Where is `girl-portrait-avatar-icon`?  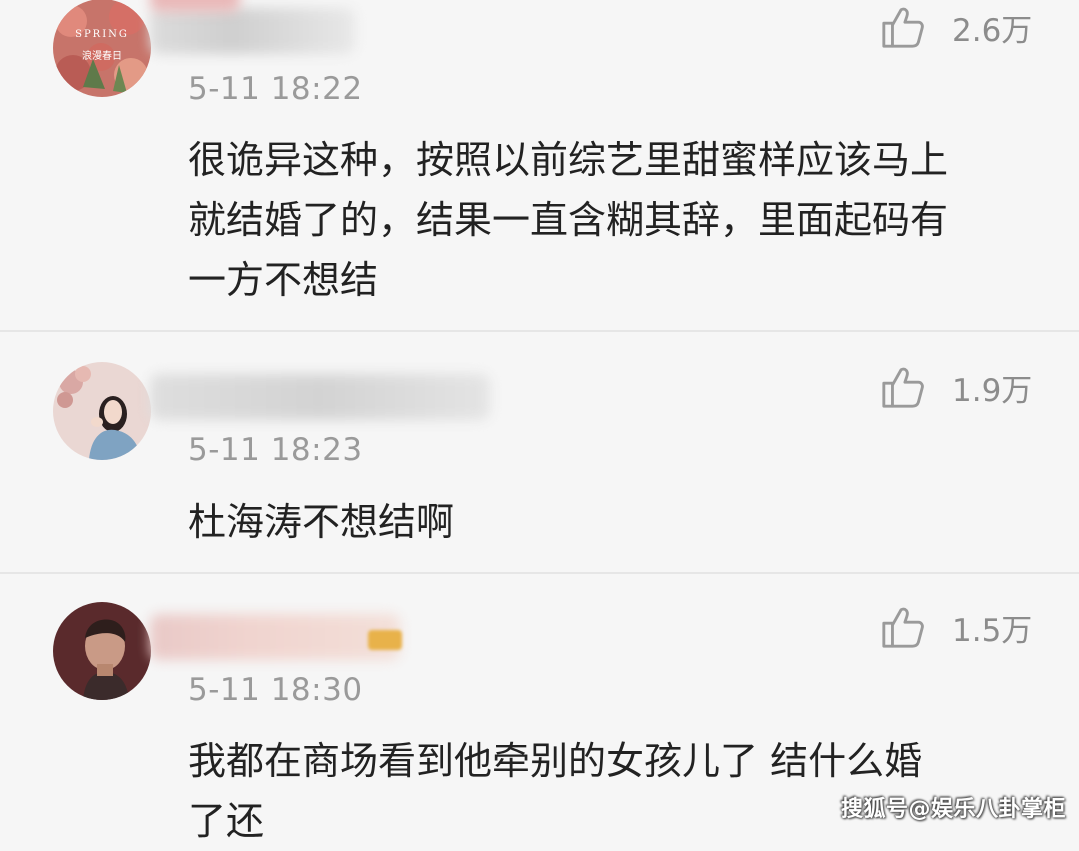 girl-portrait-avatar-icon is located at coordinates (102, 411).